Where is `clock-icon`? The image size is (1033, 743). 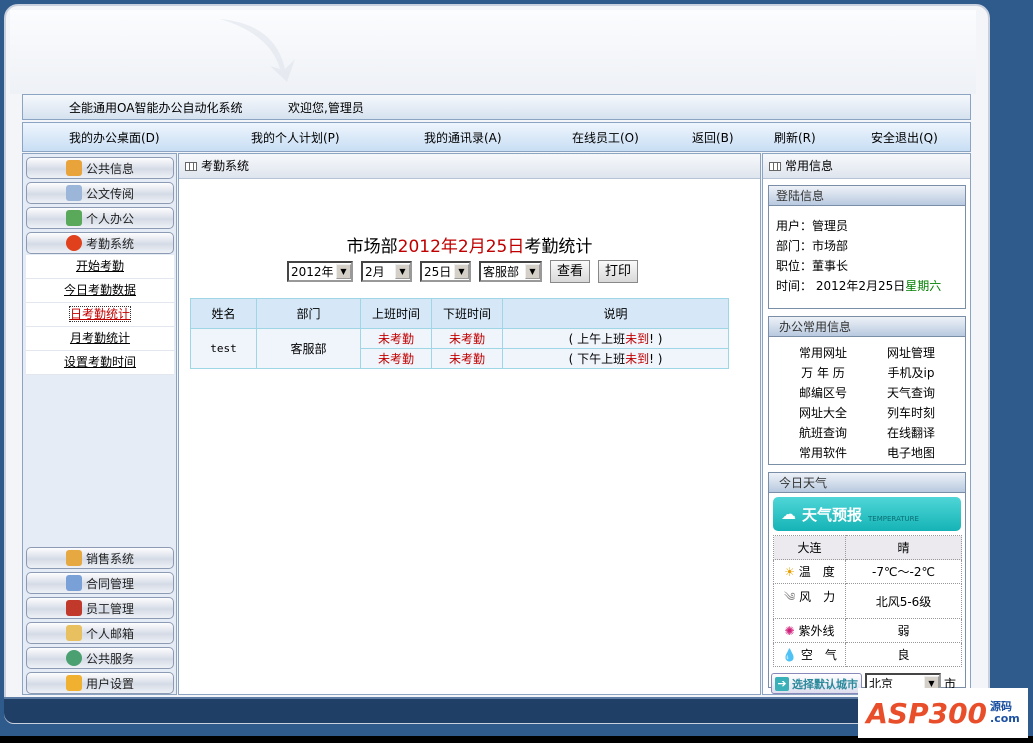 clock-icon is located at coordinates (73, 243).